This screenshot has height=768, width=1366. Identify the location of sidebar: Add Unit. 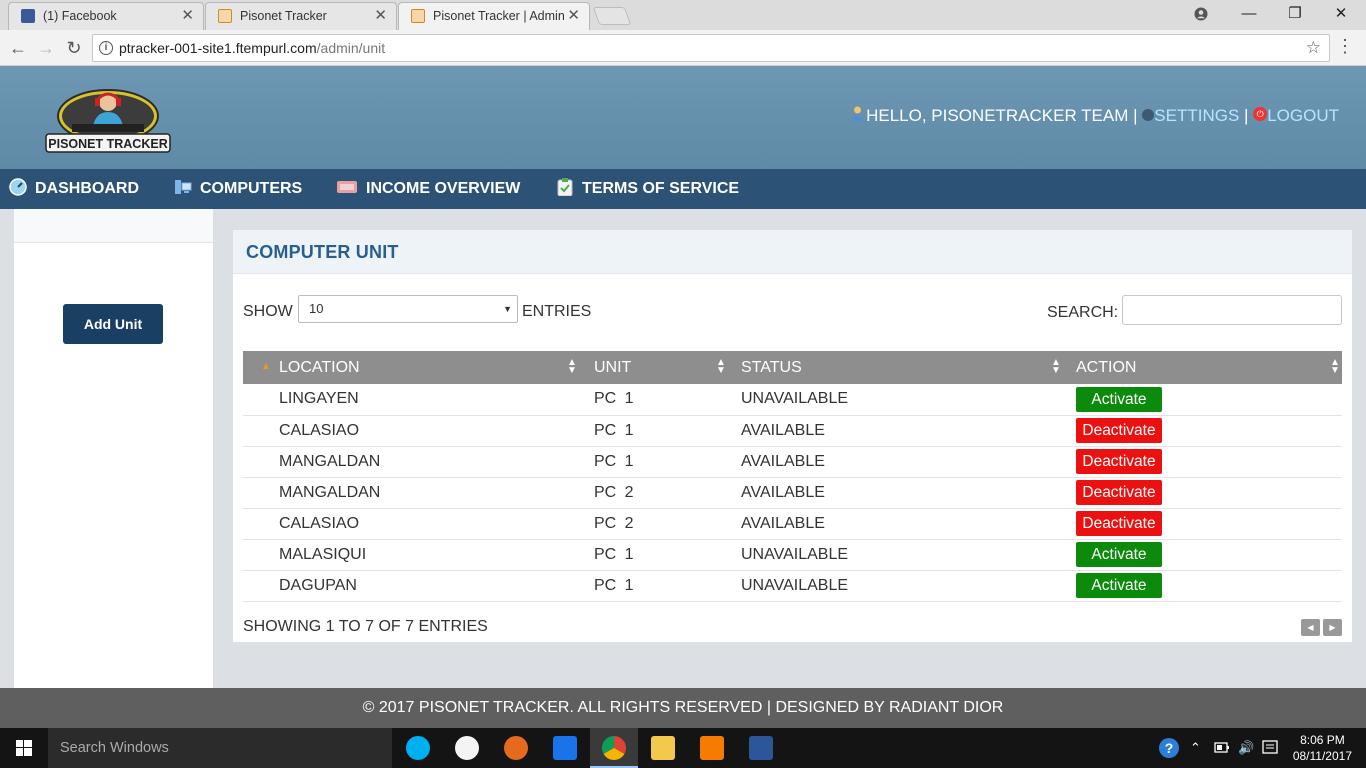
(113, 448).